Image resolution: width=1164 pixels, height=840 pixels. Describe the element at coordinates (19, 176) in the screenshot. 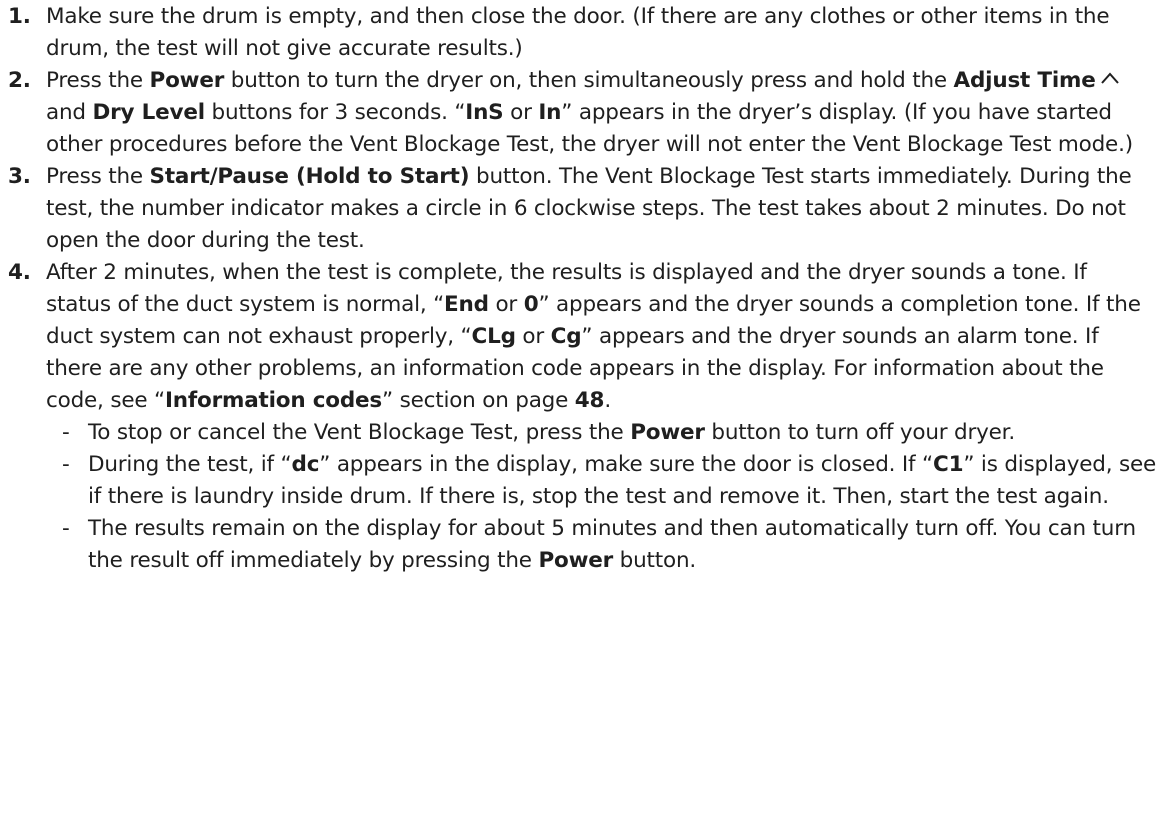

I see `step-number: 3.` at that location.